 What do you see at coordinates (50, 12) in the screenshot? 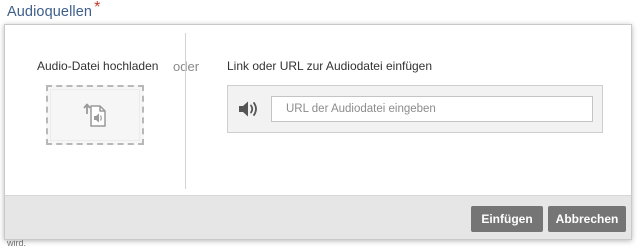
I see `section-title-text: Audioquellen` at bounding box center [50, 12].